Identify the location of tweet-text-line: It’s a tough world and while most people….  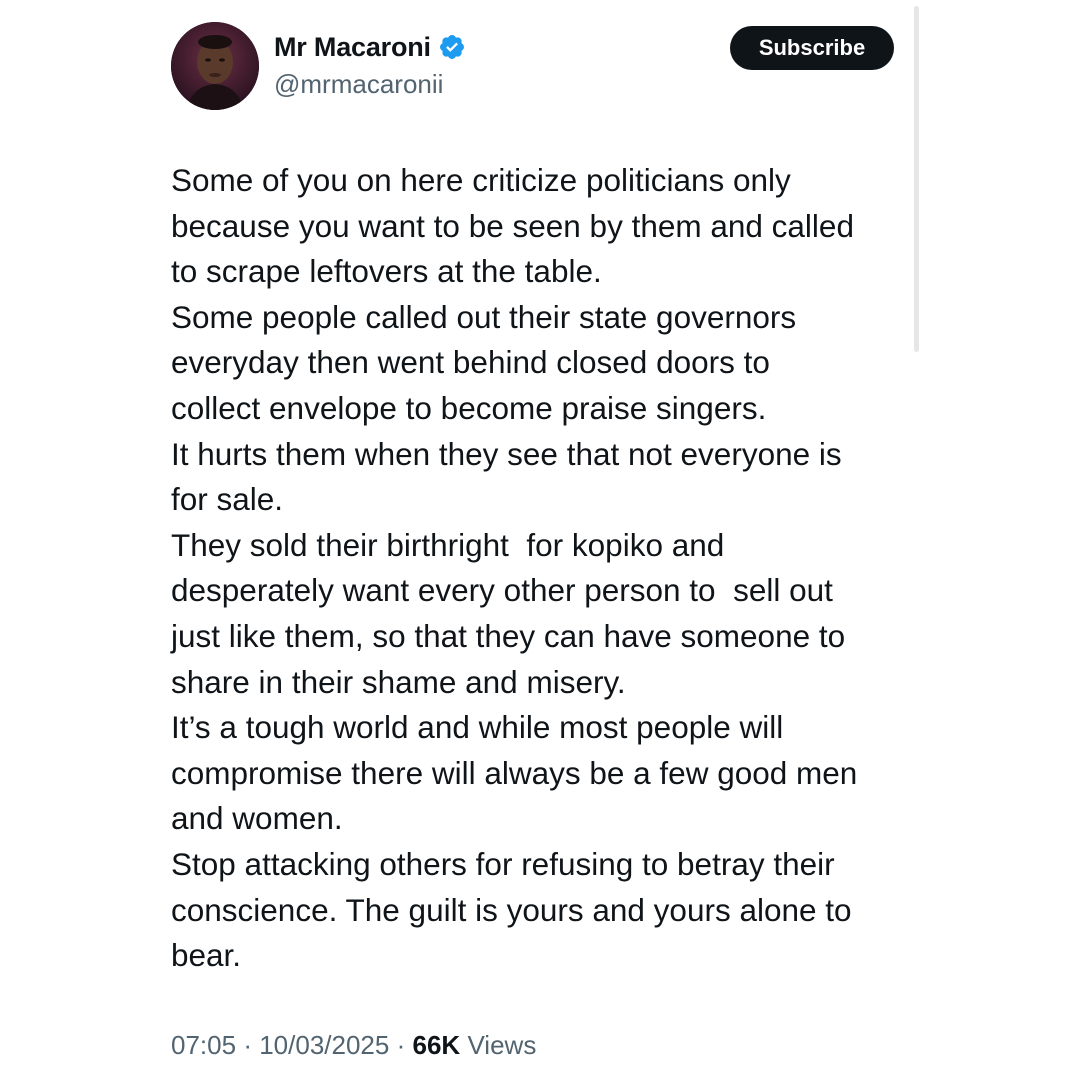
(477, 727).